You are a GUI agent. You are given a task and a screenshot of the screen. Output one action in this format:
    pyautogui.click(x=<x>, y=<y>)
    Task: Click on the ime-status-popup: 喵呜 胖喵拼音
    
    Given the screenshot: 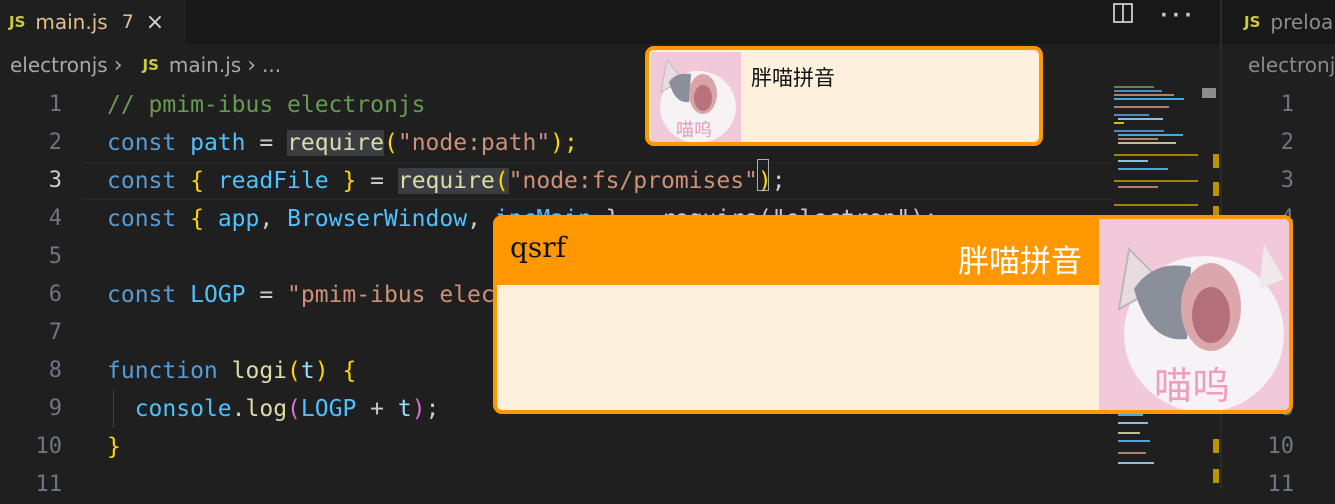 What is the action you would take?
    pyautogui.click(x=844, y=96)
    